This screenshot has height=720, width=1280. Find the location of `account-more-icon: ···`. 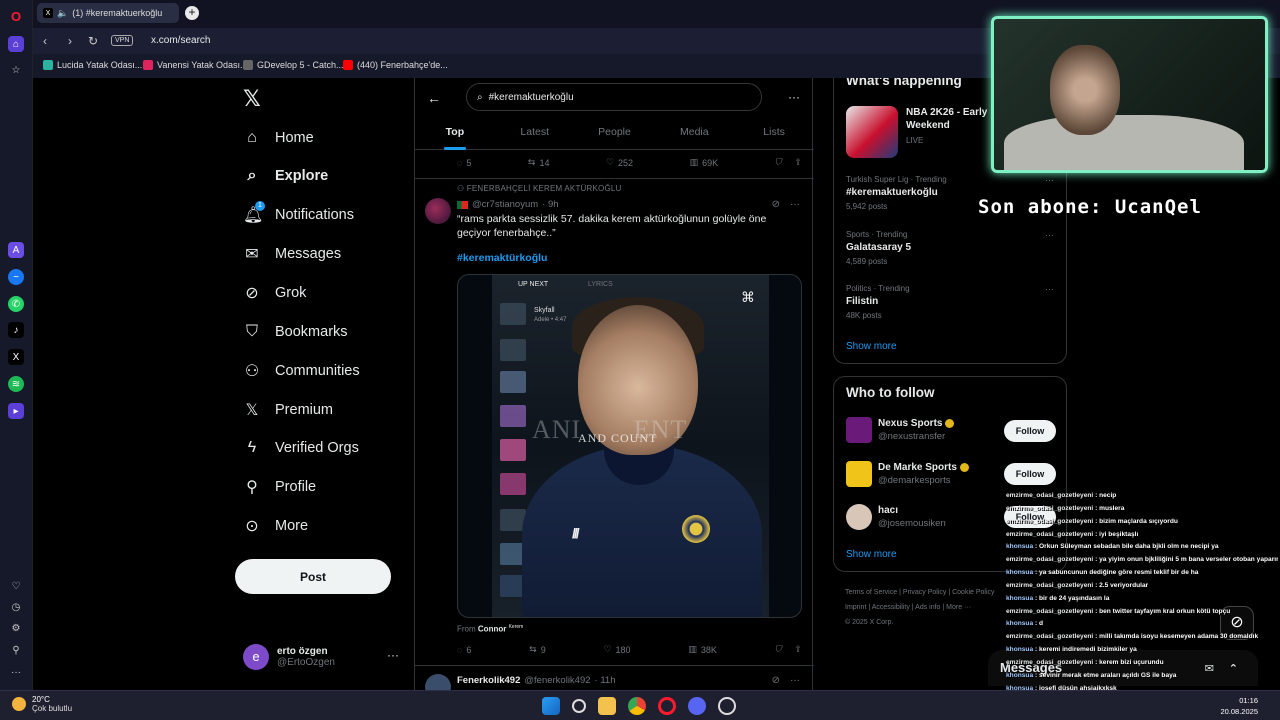

account-more-icon: ··· is located at coordinates (393, 655).